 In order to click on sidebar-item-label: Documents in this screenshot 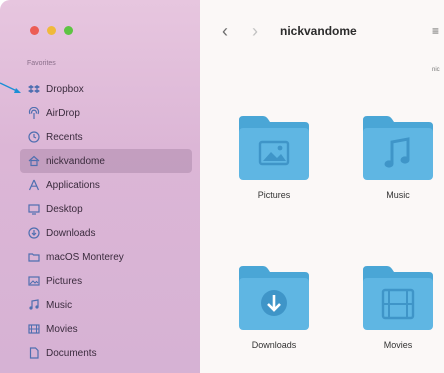, I will do `click(71, 353)`.